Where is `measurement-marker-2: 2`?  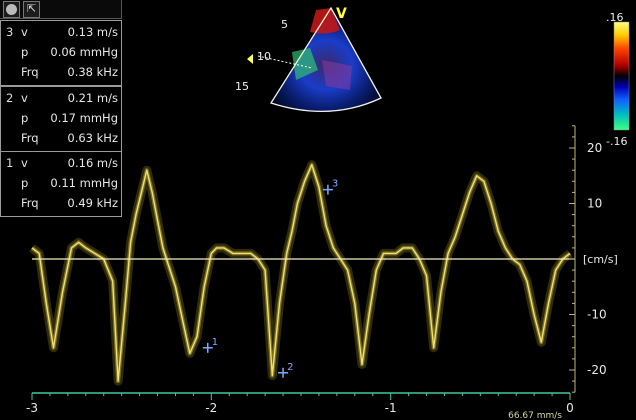 measurement-marker-2: 2 is located at coordinates (285, 370).